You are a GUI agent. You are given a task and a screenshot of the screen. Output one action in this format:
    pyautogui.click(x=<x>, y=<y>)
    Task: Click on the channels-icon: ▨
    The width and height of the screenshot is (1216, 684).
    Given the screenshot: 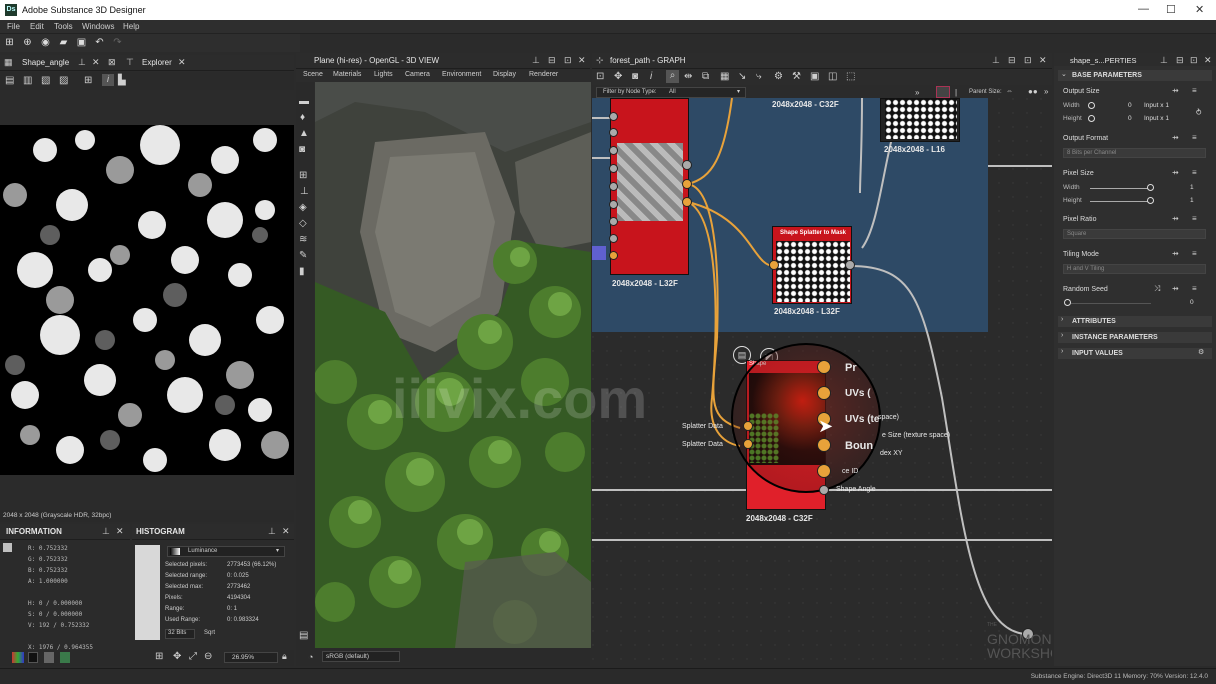 What is the action you would take?
    pyautogui.click(x=63, y=80)
    